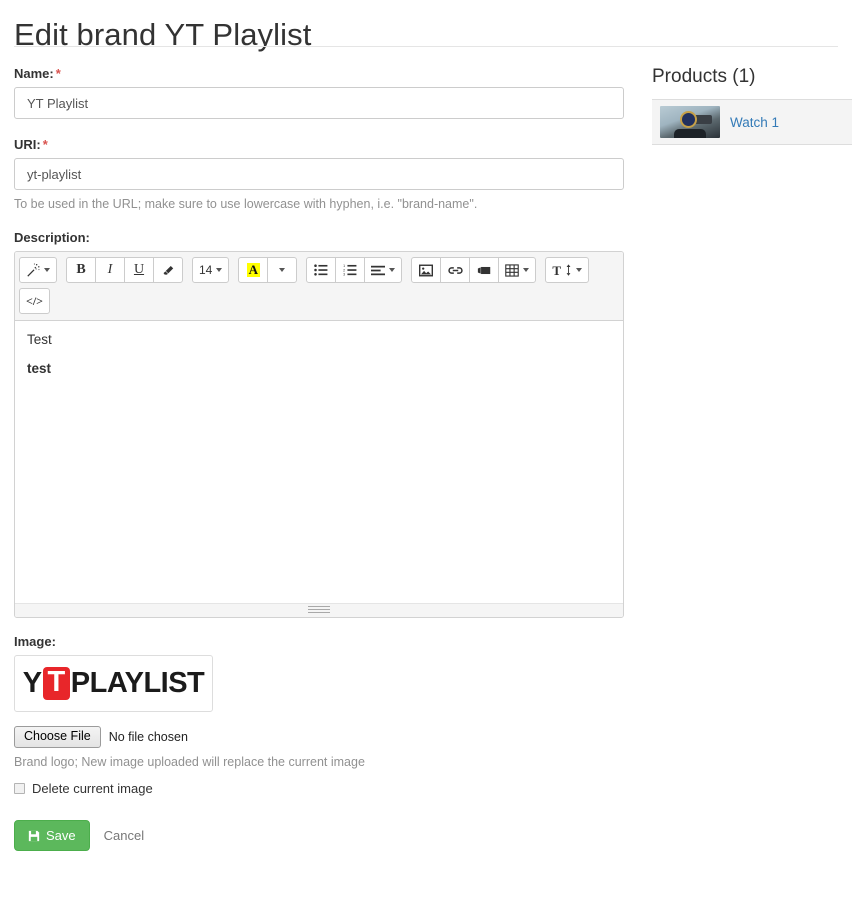  What do you see at coordinates (39, 368) in the screenshot?
I see `editor-paragraph: test` at bounding box center [39, 368].